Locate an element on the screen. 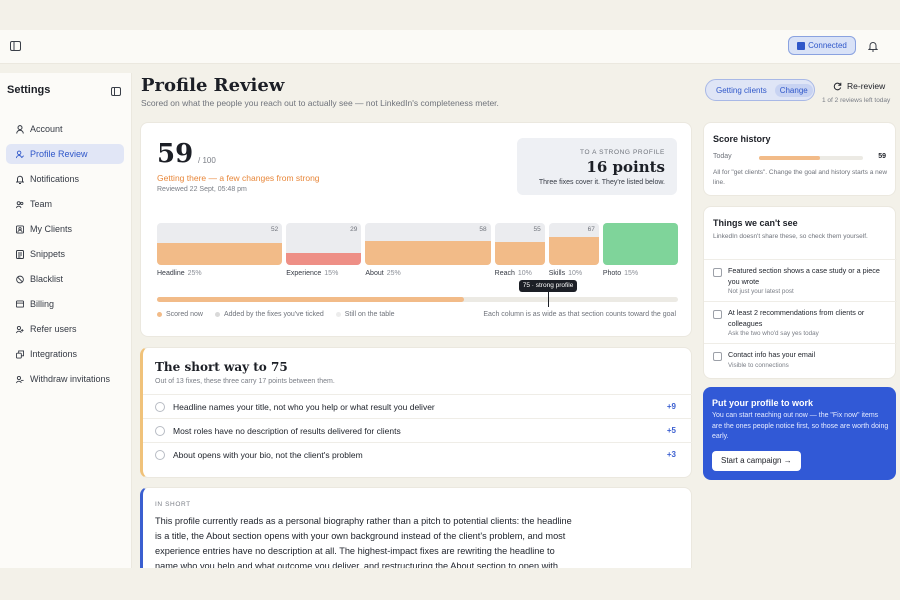  linkedin-connected-badge: Connected is located at coordinates (822, 45).